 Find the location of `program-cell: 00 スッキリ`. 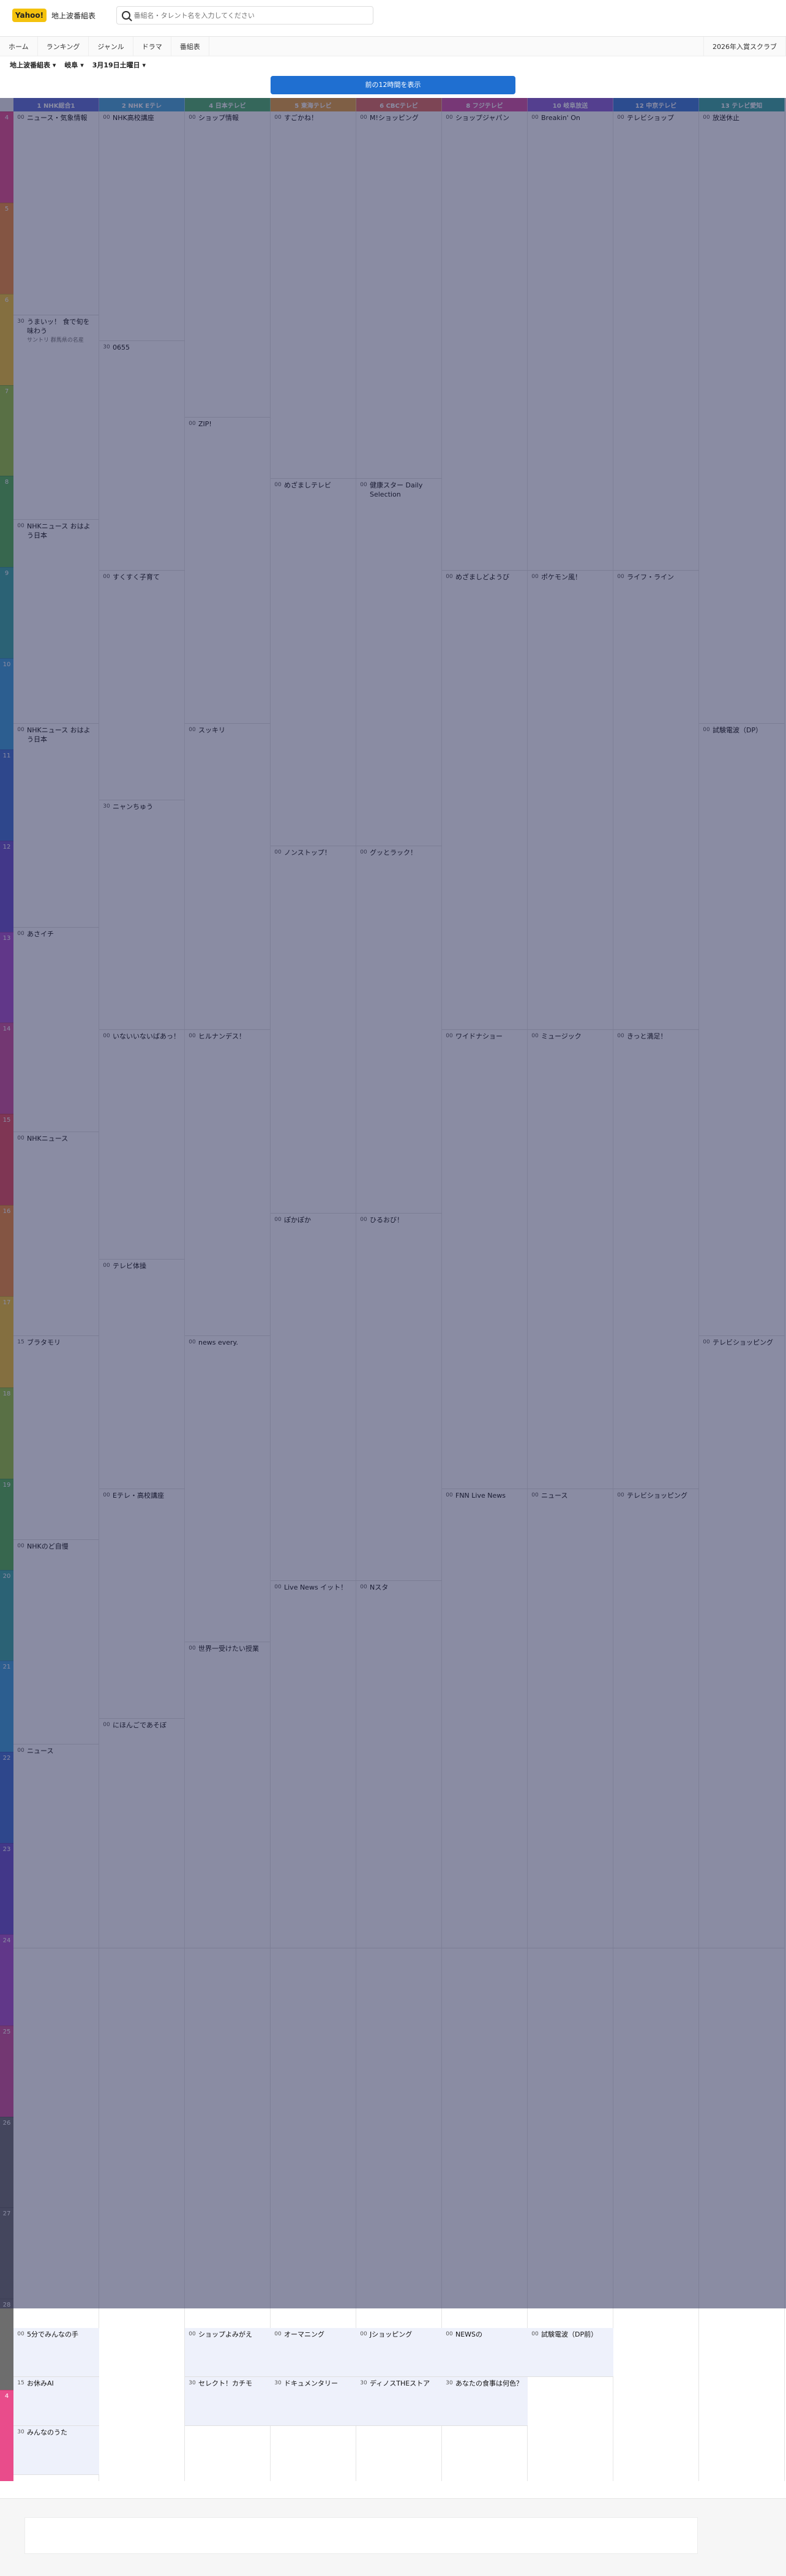

program-cell: 00 スッキリ is located at coordinates (228, 877).